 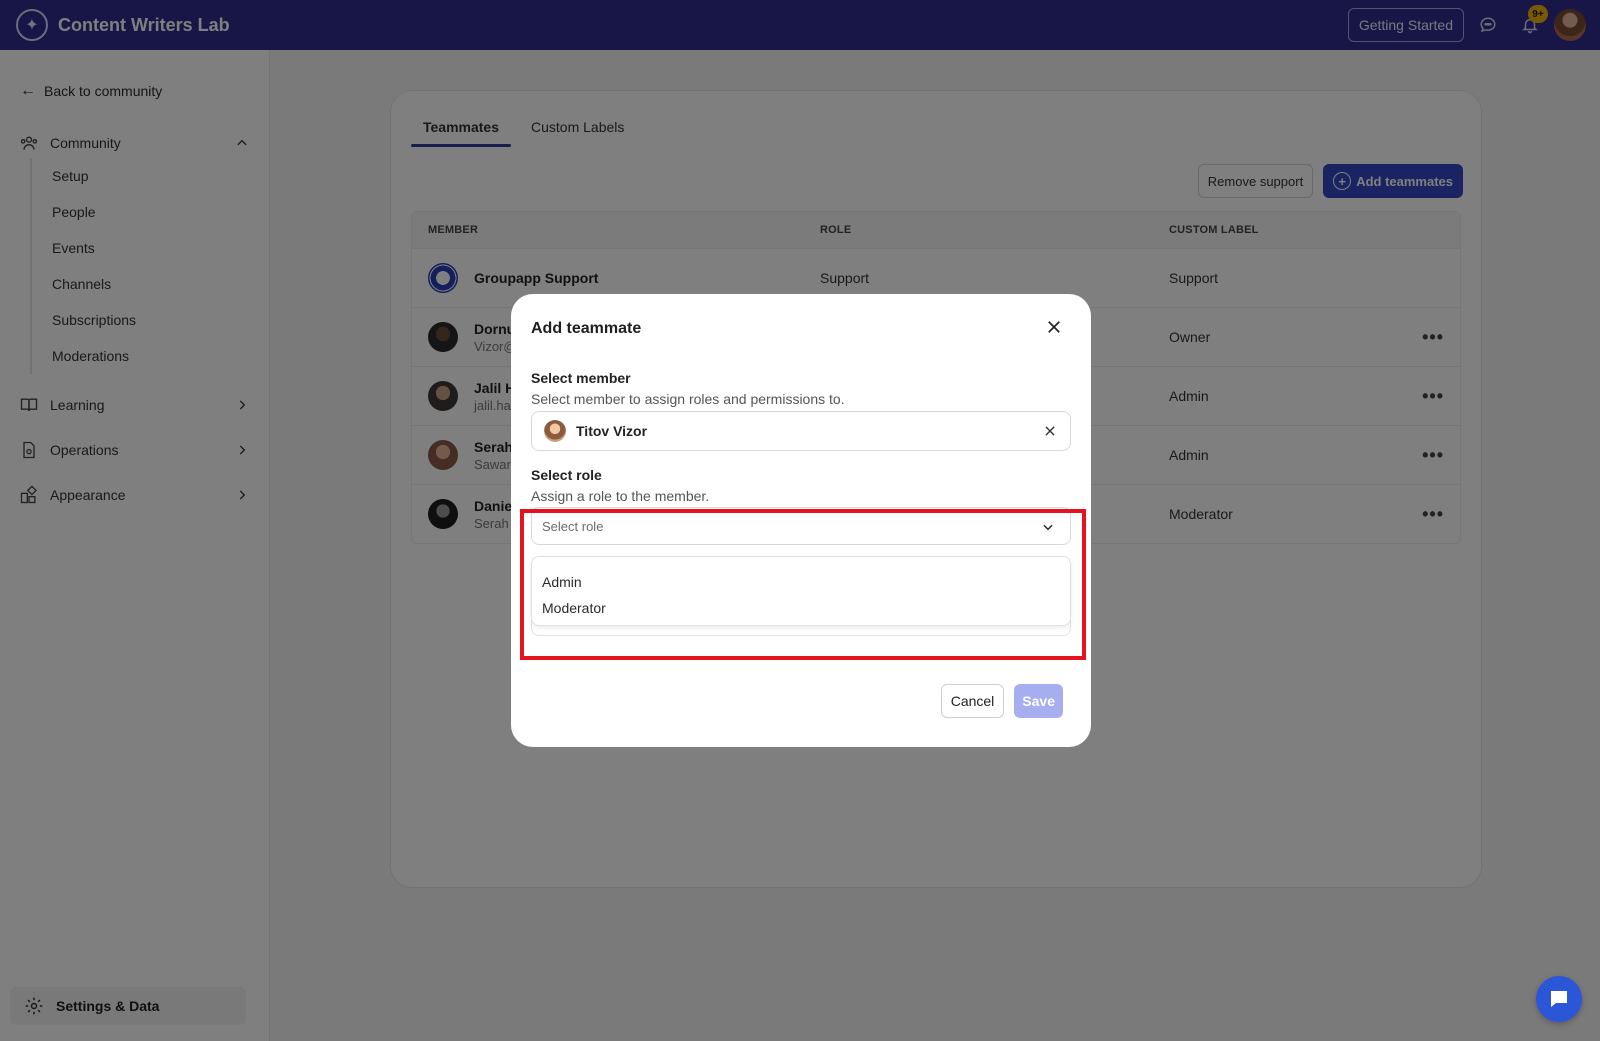 I want to click on select-member-label: Select member, so click(x=581, y=378).